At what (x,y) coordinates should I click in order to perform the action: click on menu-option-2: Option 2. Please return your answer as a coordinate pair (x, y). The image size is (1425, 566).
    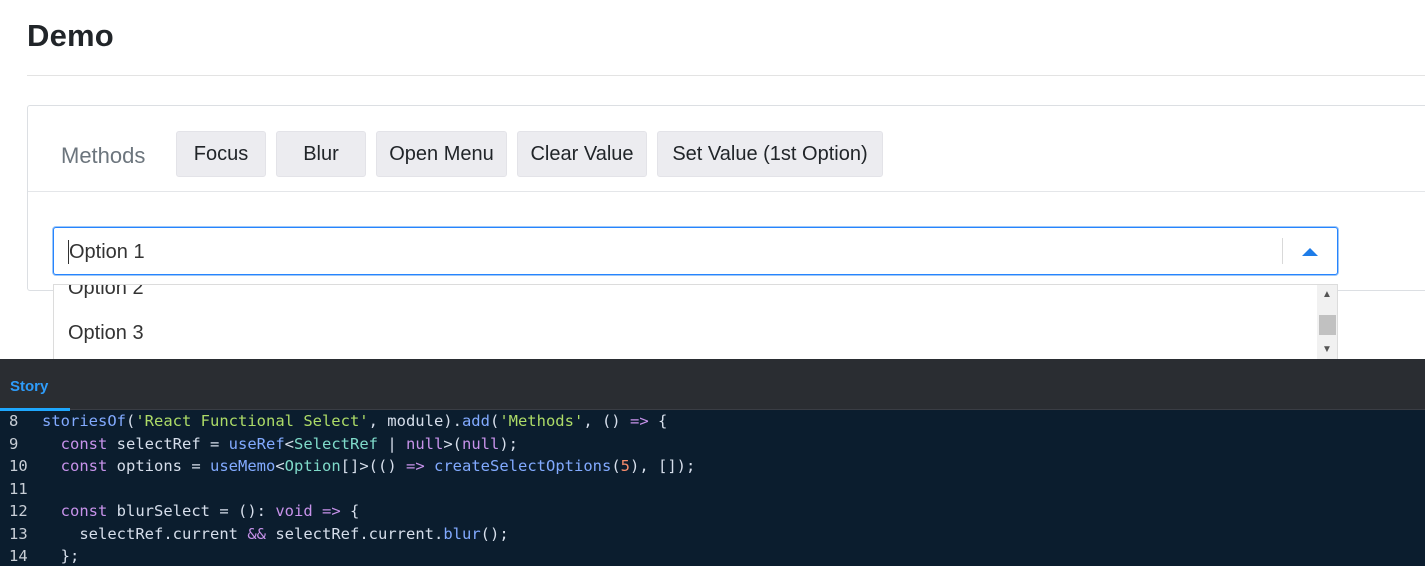
    Looking at the image, I should click on (106, 292).